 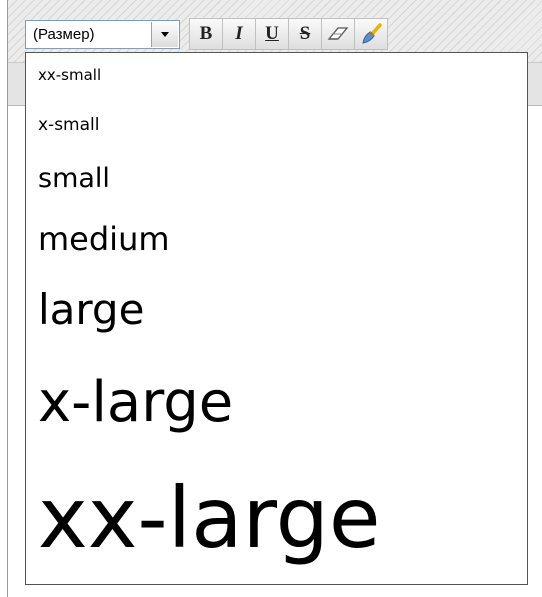 I want to click on eraser-icon, so click(x=338, y=33).